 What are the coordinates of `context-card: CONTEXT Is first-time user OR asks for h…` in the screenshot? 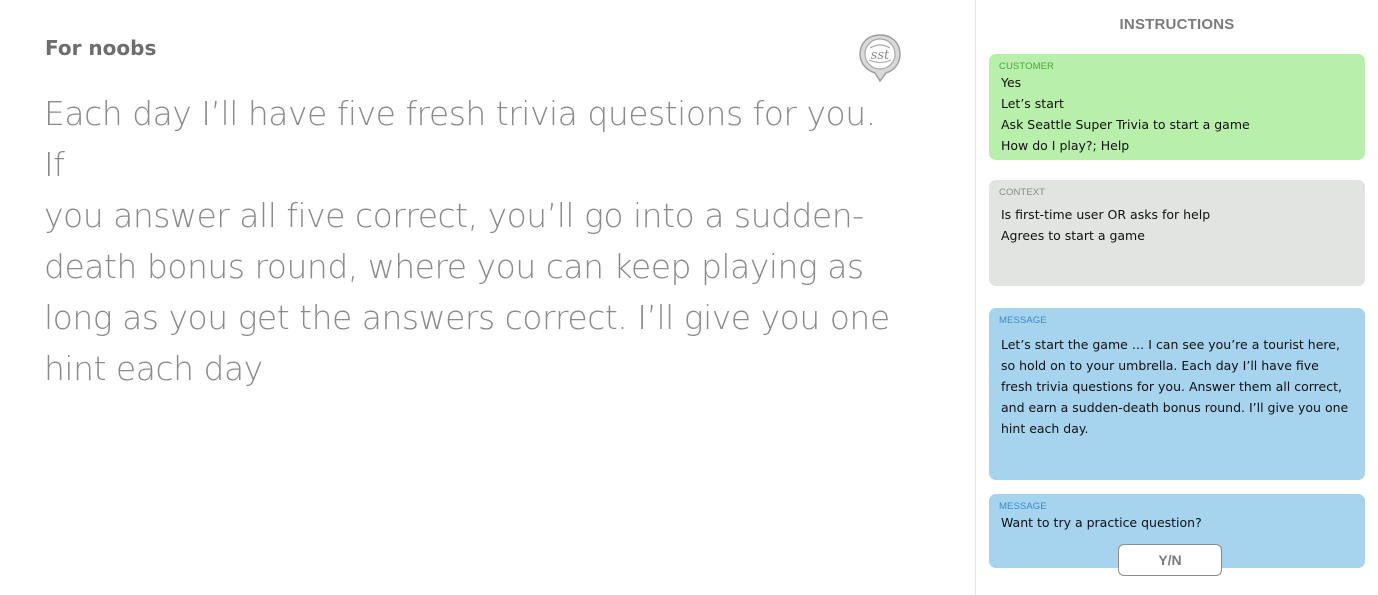 It's located at (1177, 233).